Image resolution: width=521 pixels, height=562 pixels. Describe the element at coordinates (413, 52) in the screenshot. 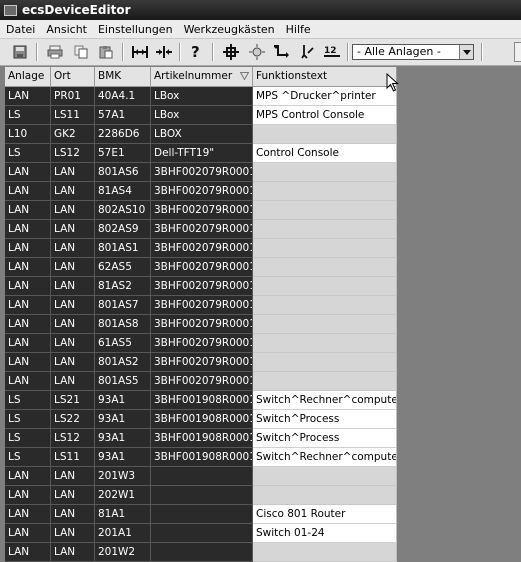

I see `anlage-filter-select: - Alle Anlagen -` at that location.